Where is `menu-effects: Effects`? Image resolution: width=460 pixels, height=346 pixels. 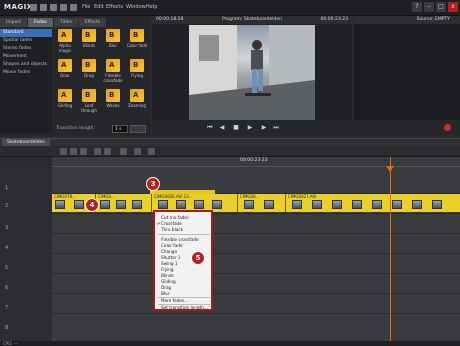 menu-effects: Effects is located at coordinates (114, 7).